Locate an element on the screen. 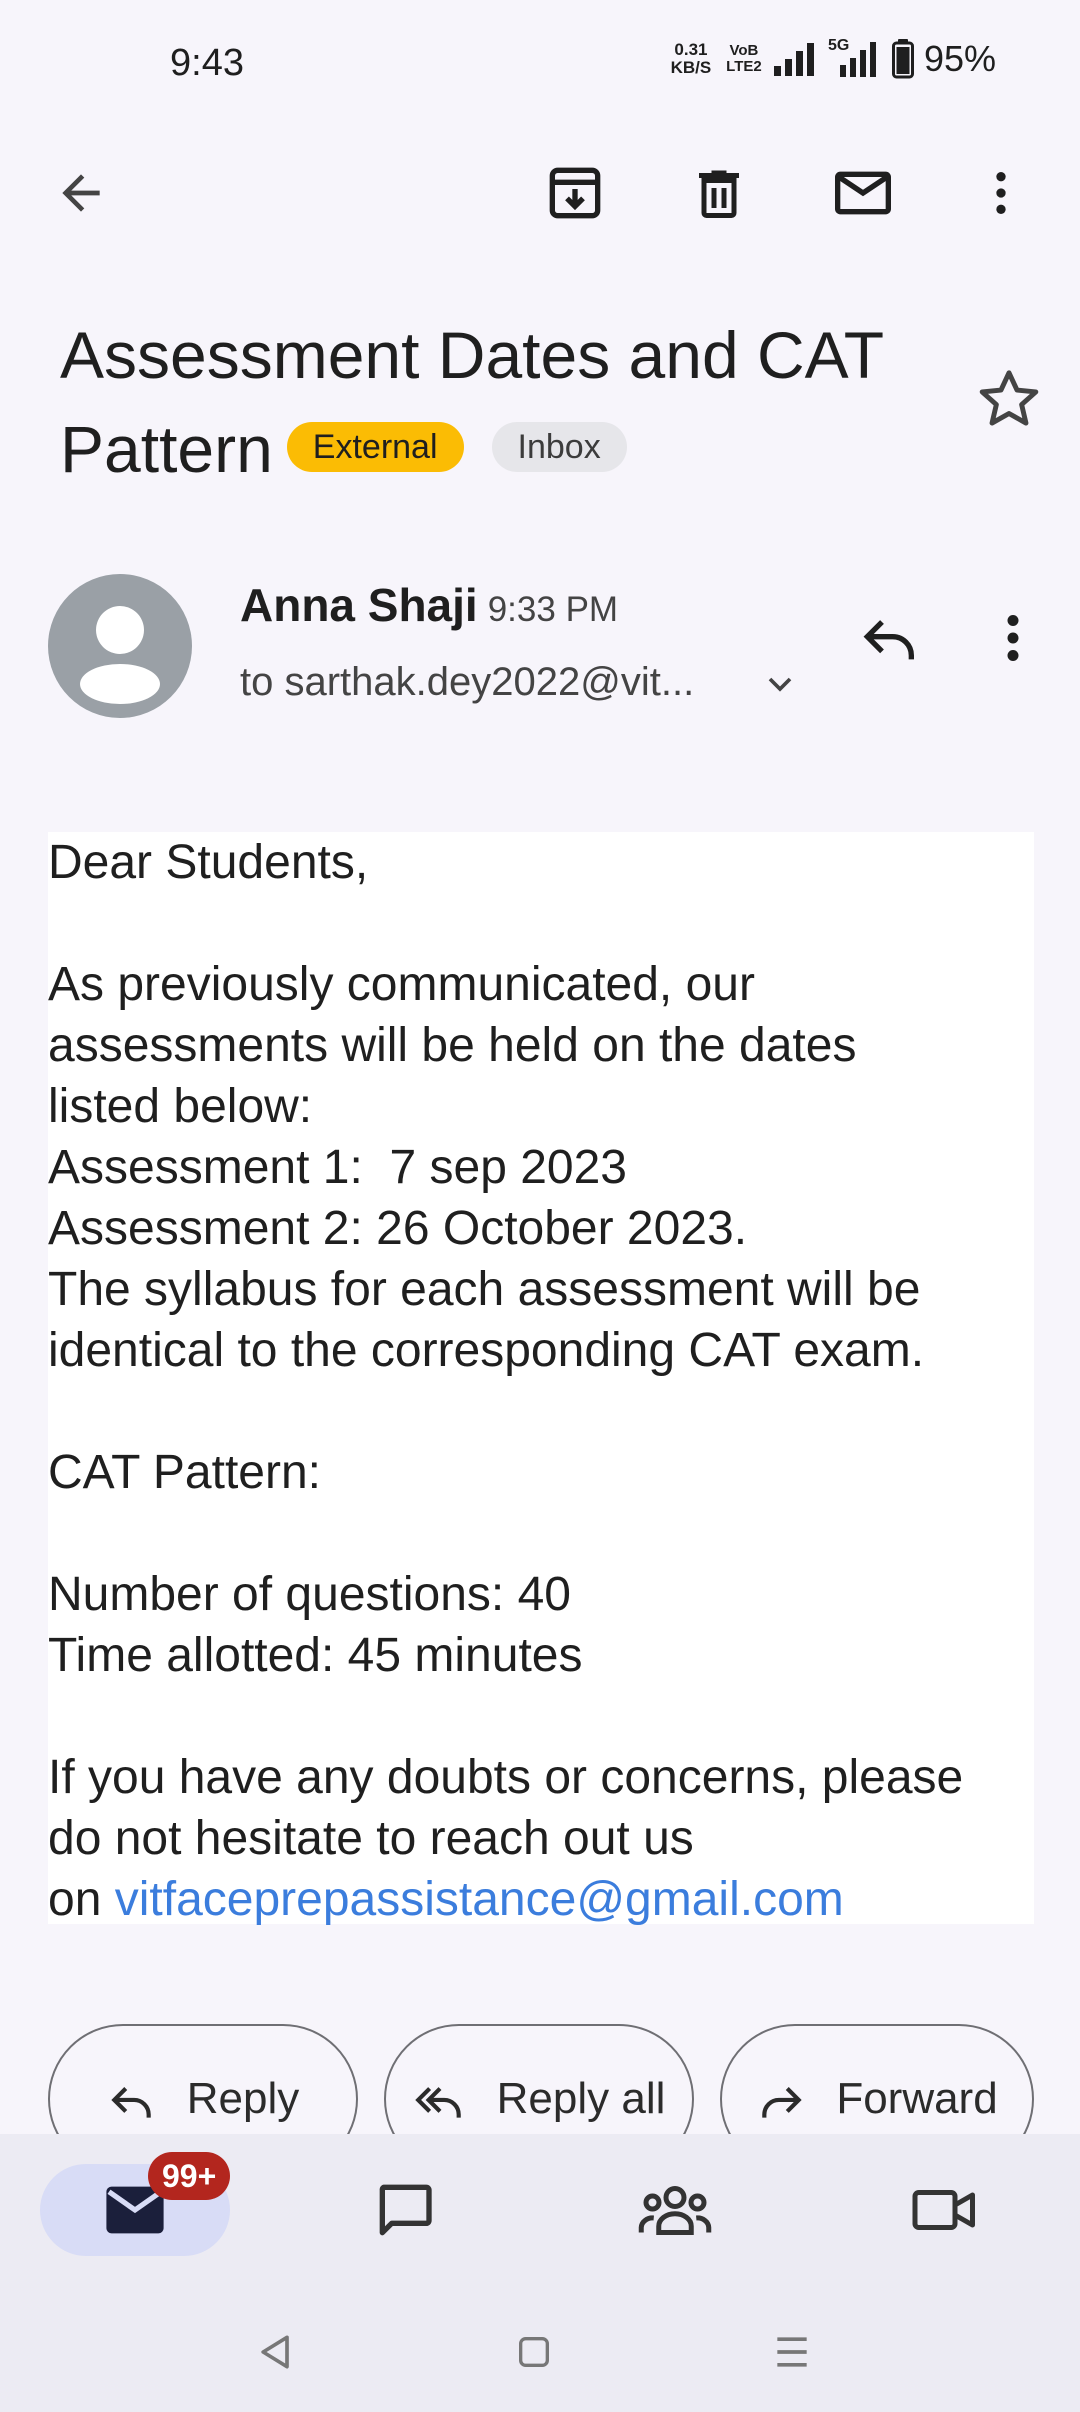  person-icon is located at coordinates (120, 655).